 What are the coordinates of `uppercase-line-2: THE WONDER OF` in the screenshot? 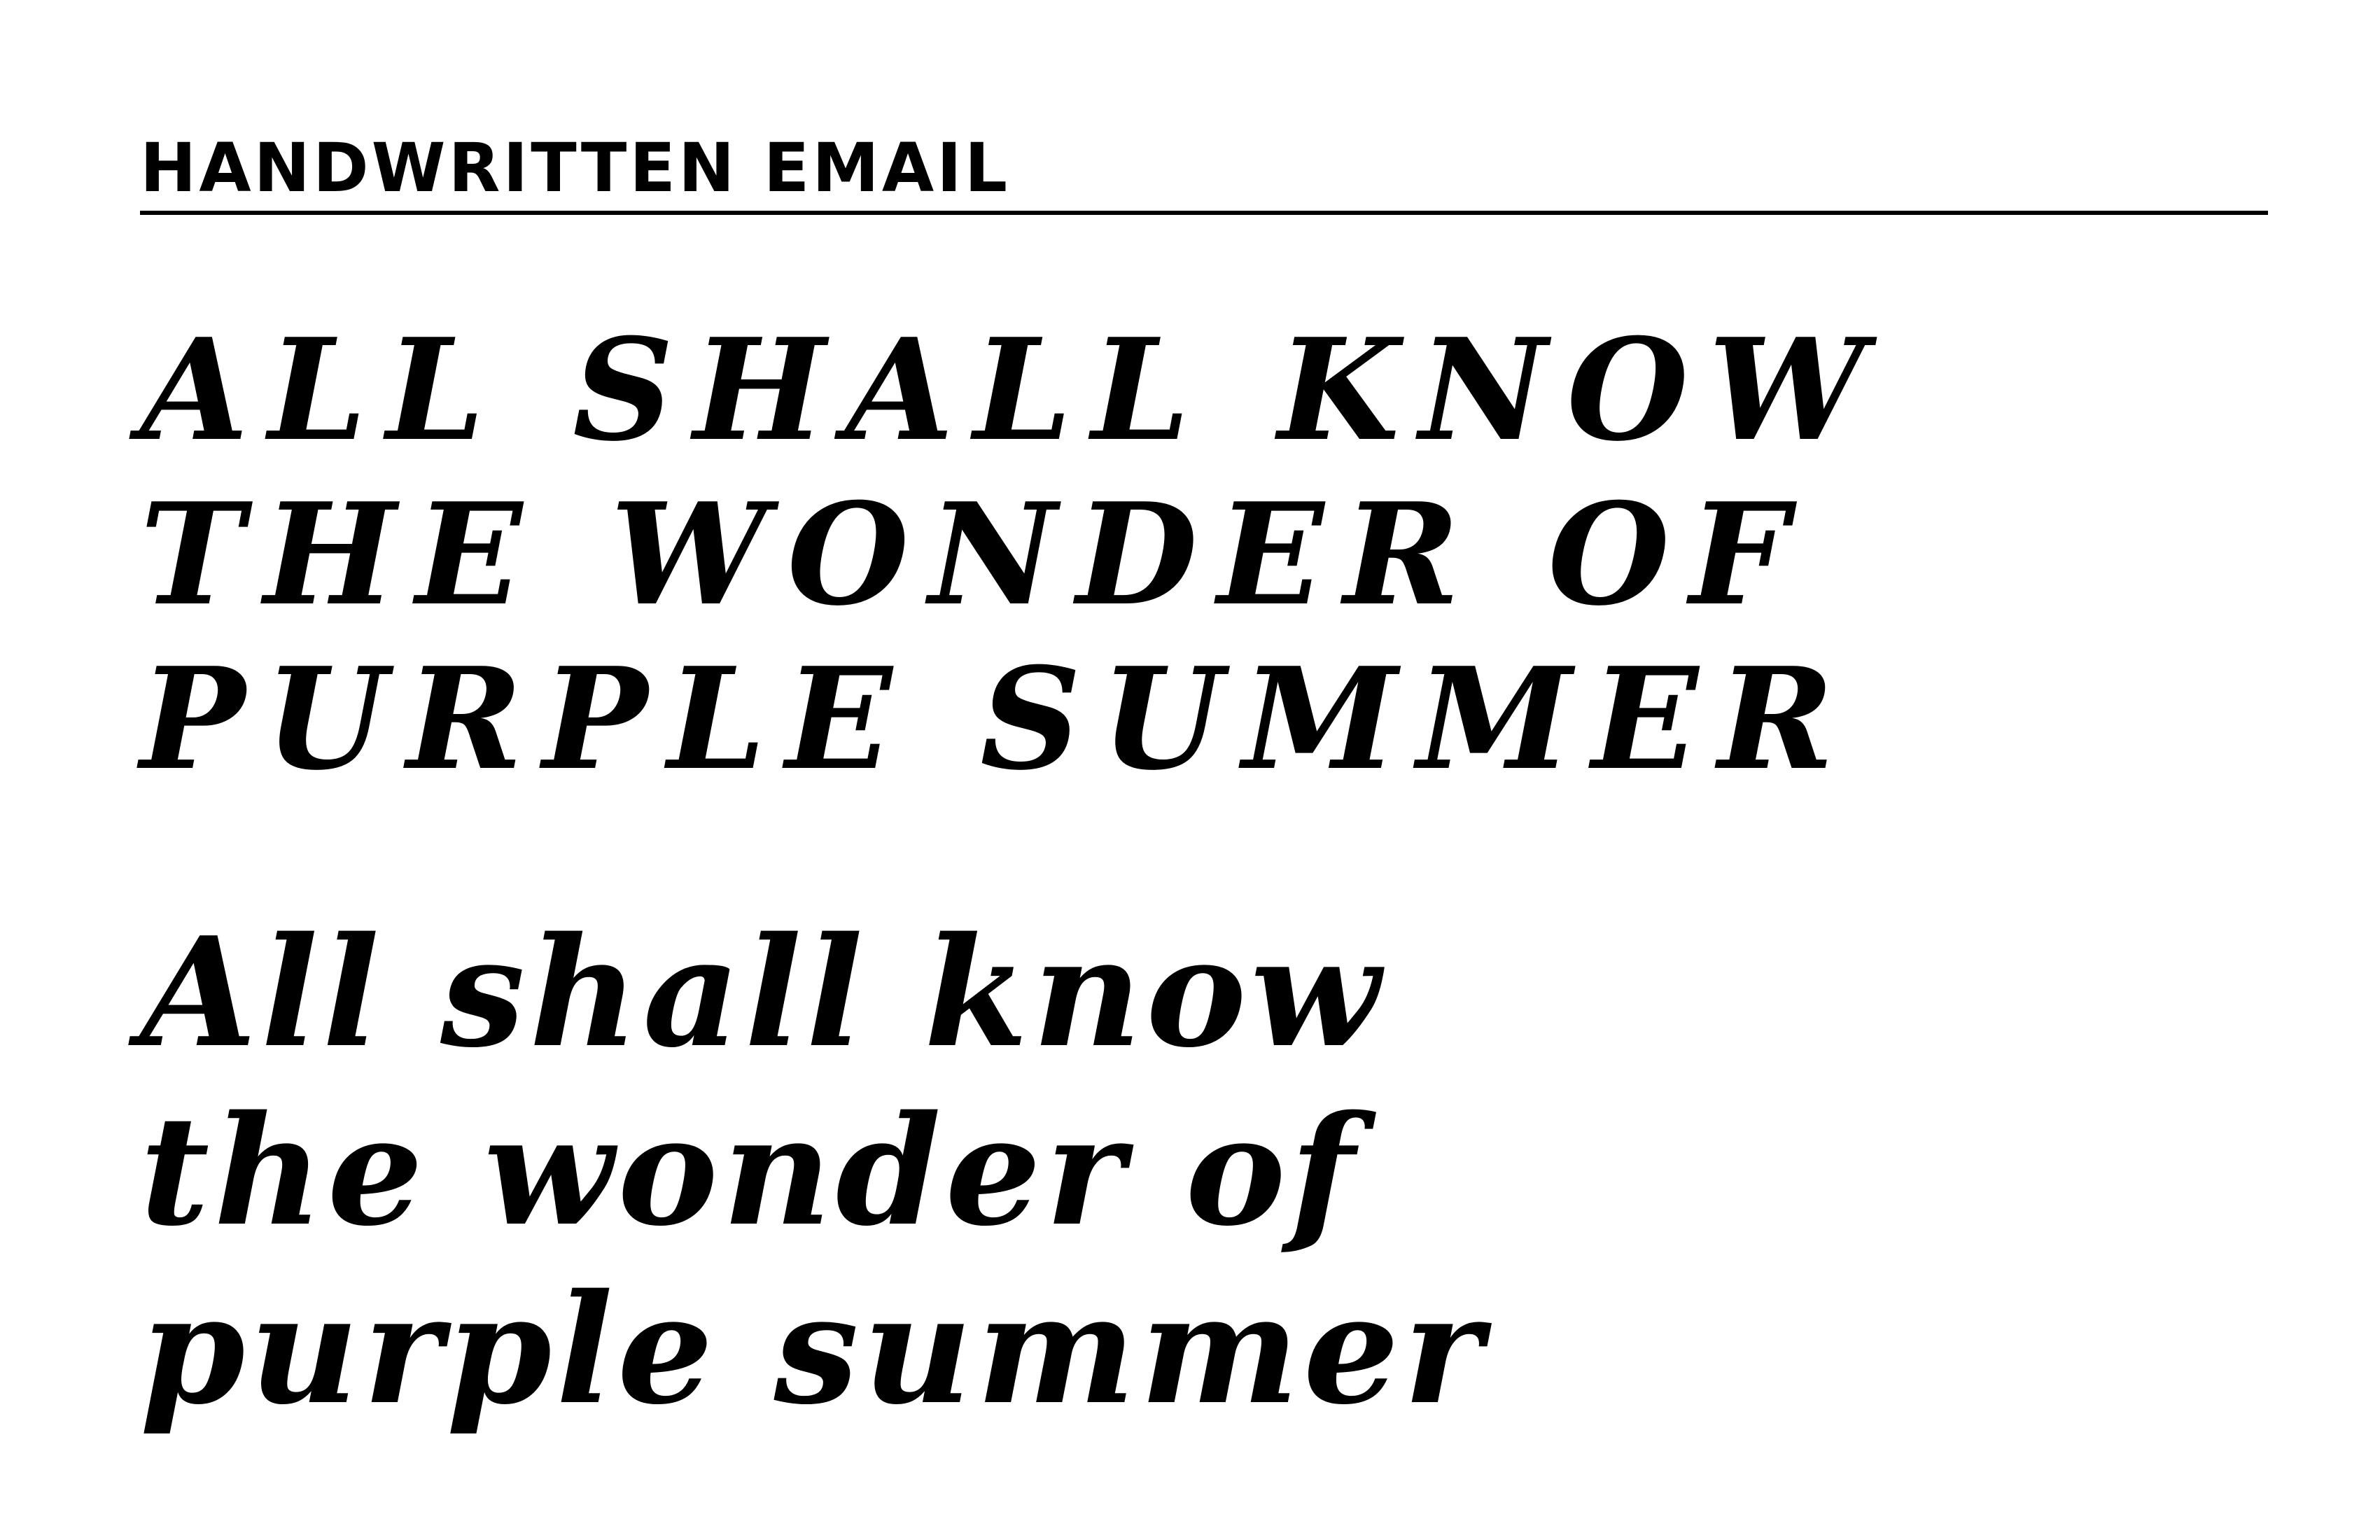 It's located at (974, 554).